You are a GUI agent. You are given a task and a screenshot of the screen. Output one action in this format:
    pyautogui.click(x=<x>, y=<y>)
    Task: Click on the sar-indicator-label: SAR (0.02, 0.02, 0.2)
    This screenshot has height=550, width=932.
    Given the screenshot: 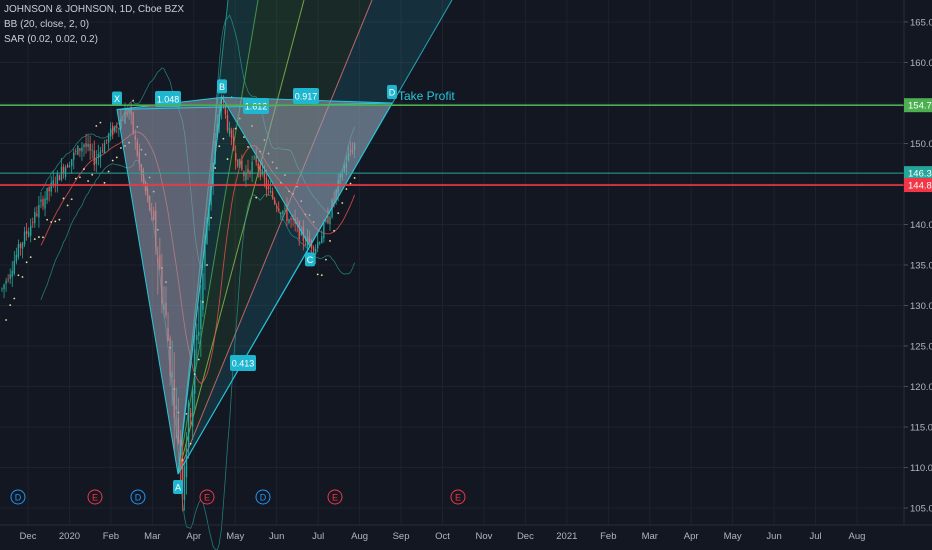 What is the action you would take?
    pyautogui.click(x=94, y=39)
    